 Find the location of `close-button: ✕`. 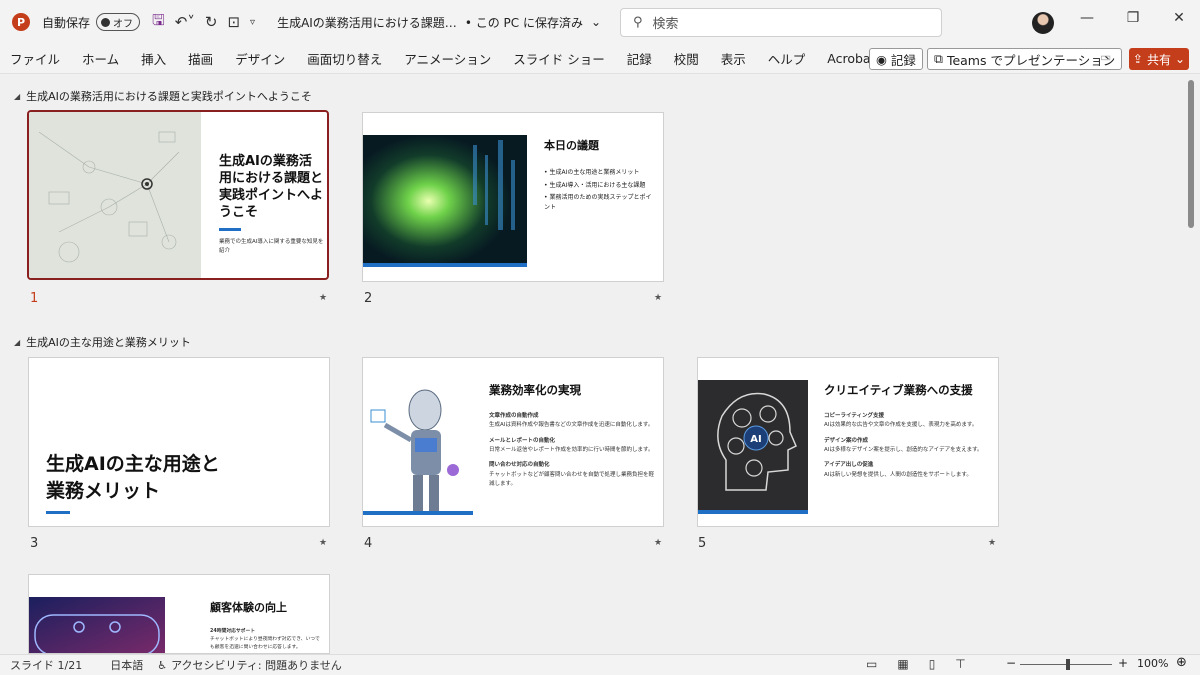

close-button: ✕ is located at coordinates (1179, 18).